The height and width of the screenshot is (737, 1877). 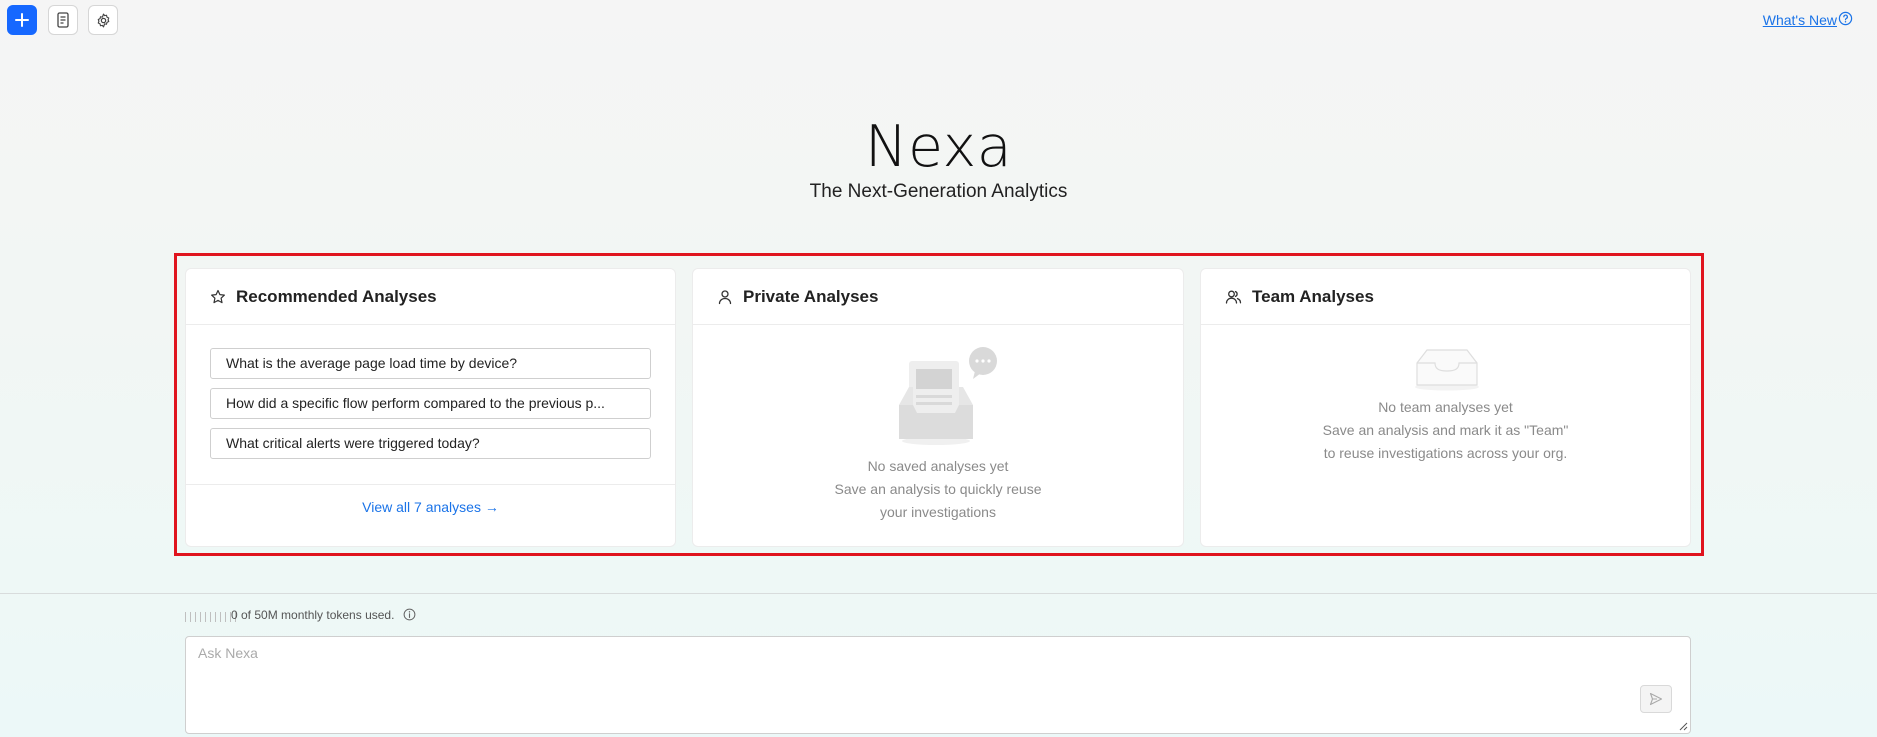 What do you see at coordinates (218, 296) in the screenshot?
I see `star-icon` at bounding box center [218, 296].